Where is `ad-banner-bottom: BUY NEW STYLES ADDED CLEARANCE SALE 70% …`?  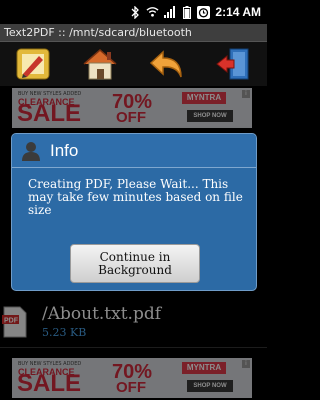 ad-banner-bottom: BUY NEW STYLES ADDED CLEARANCE SALE 70% … is located at coordinates (132, 378).